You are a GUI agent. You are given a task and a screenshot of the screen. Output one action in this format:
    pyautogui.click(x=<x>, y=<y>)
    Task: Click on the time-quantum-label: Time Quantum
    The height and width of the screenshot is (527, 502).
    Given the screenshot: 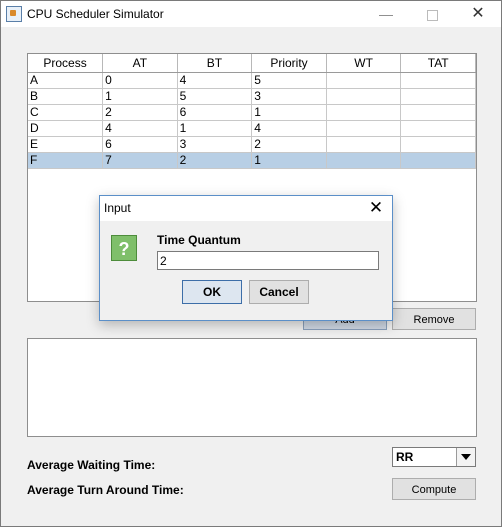 What is the action you would take?
    pyautogui.click(x=199, y=240)
    